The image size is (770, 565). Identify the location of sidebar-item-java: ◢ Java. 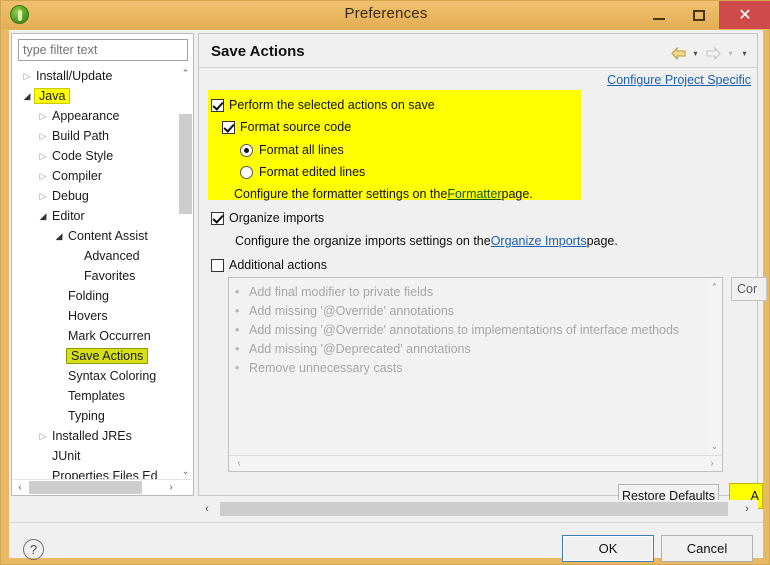
(102, 96).